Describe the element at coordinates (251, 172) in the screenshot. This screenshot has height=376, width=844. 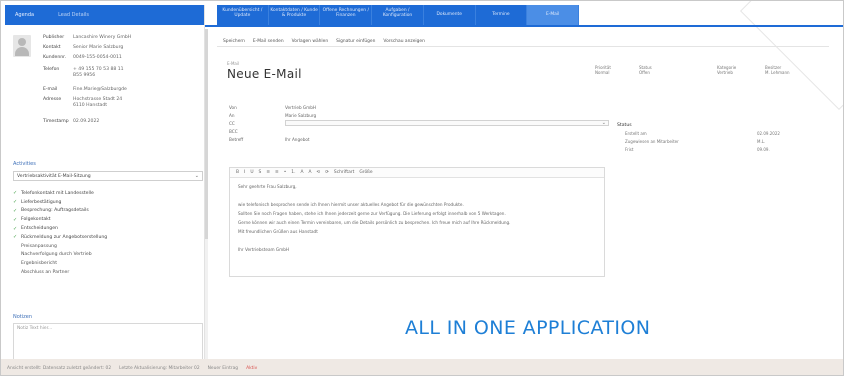
I see `underline-icon: U` at that location.